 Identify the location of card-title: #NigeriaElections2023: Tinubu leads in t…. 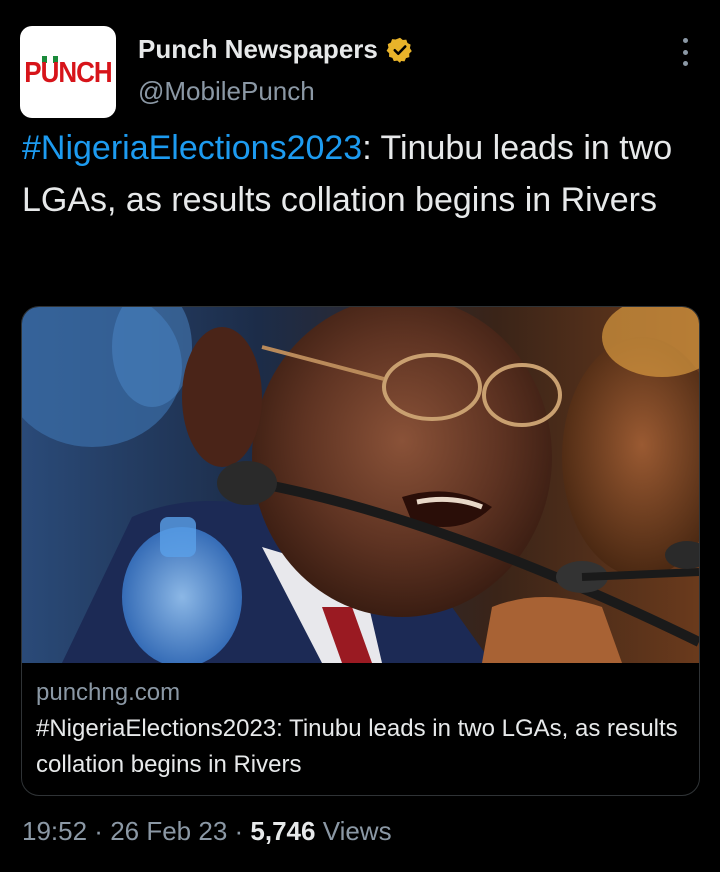
(357, 746).